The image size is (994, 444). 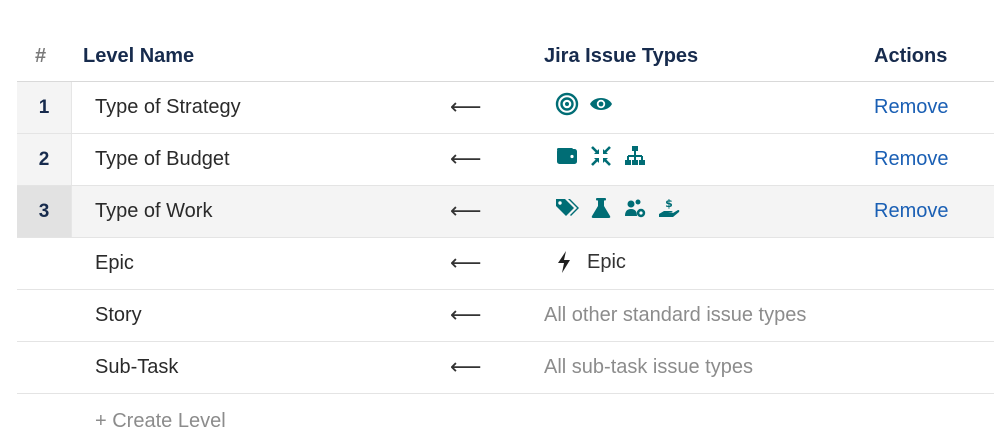 I want to click on table-header: # Level Name Jira Issue Types Actions, so click(x=505, y=57).